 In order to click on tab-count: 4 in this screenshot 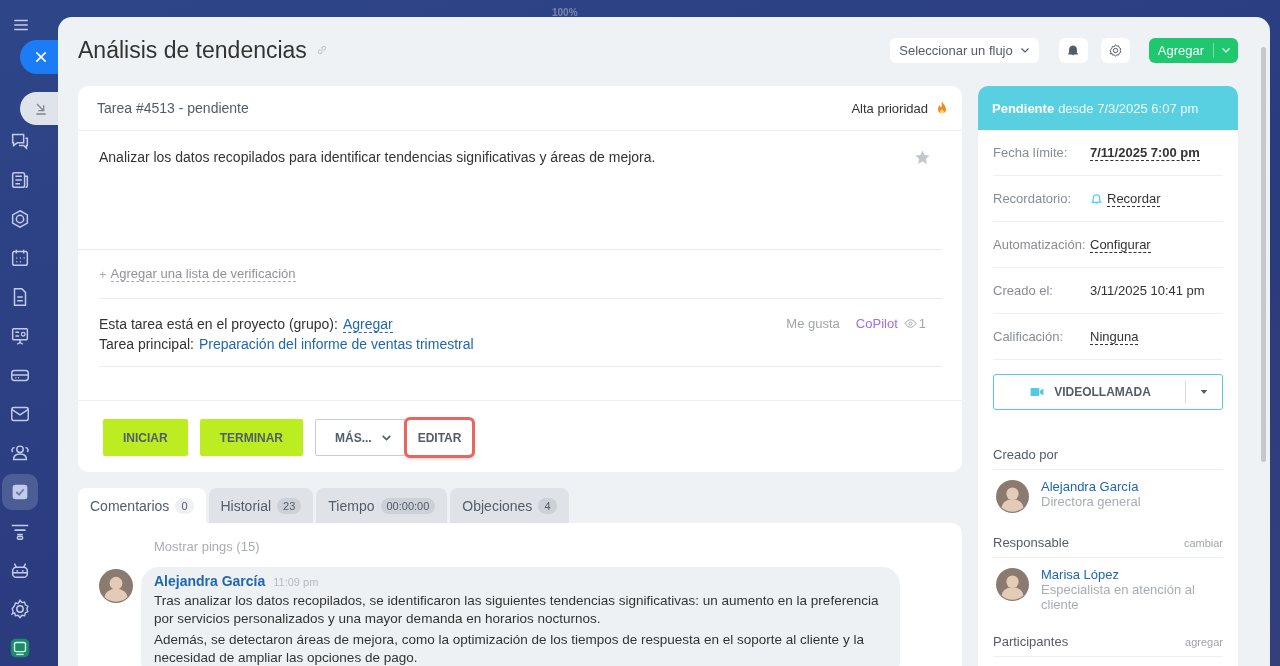, I will do `click(547, 505)`.